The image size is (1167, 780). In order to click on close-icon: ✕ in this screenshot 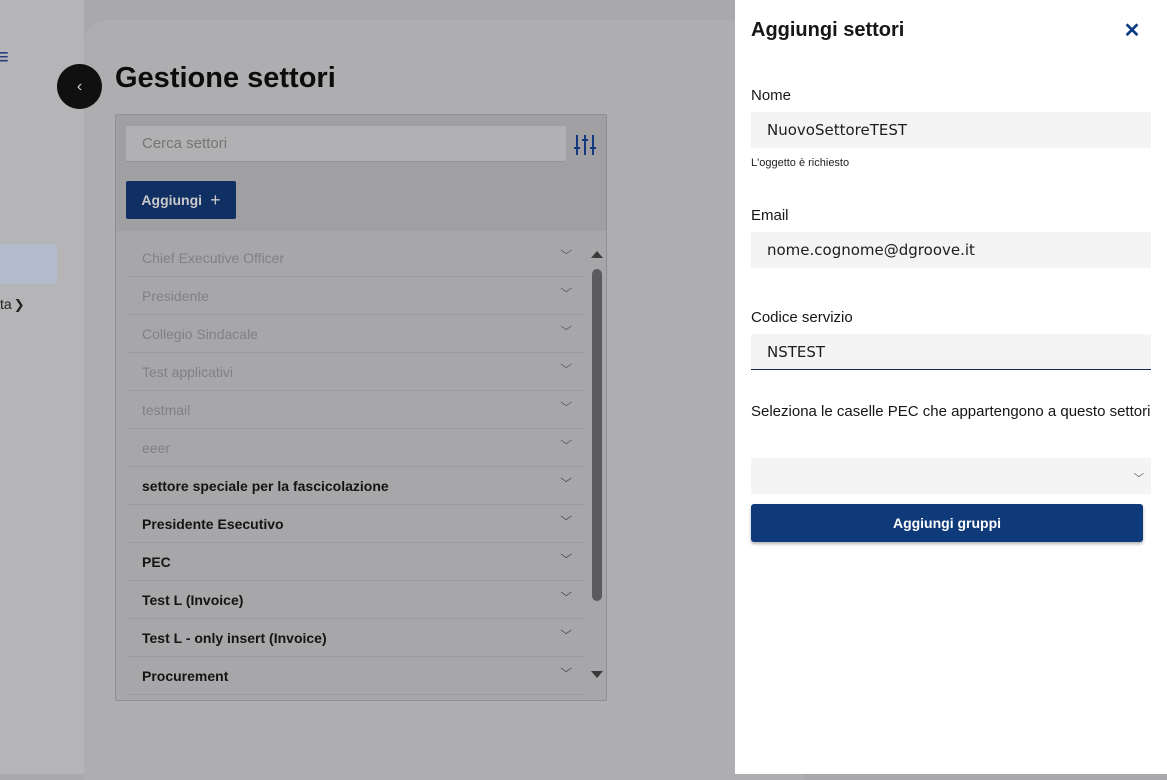, I will do `click(1132, 31)`.